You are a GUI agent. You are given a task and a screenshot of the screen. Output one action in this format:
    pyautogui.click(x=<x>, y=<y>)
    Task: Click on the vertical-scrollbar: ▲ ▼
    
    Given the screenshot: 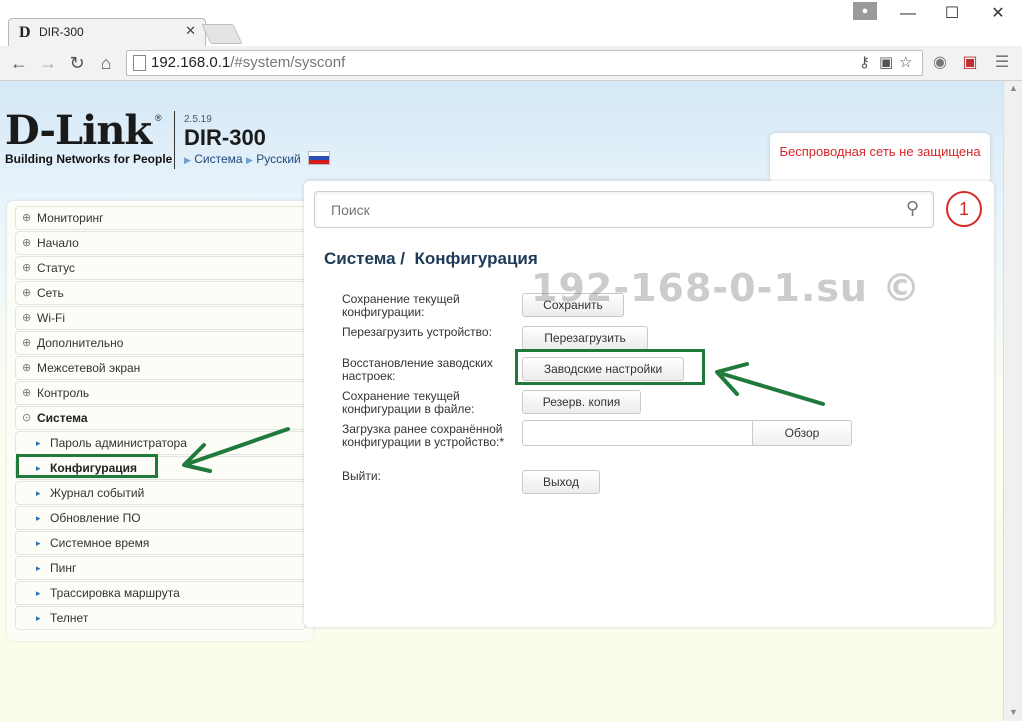 What is the action you would take?
    pyautogui.click(x=1012, y=401)
    